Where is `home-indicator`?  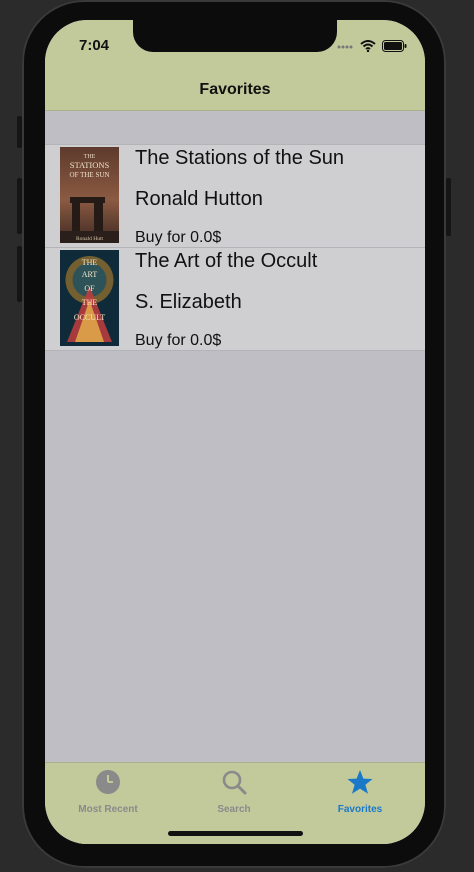
home-indicator is located at coordinates (235, 833).